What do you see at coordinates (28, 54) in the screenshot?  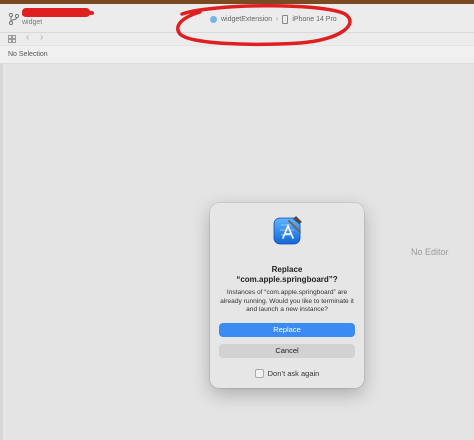 I see `no-selection-label: No Selection` at bounding box center [28, 54].